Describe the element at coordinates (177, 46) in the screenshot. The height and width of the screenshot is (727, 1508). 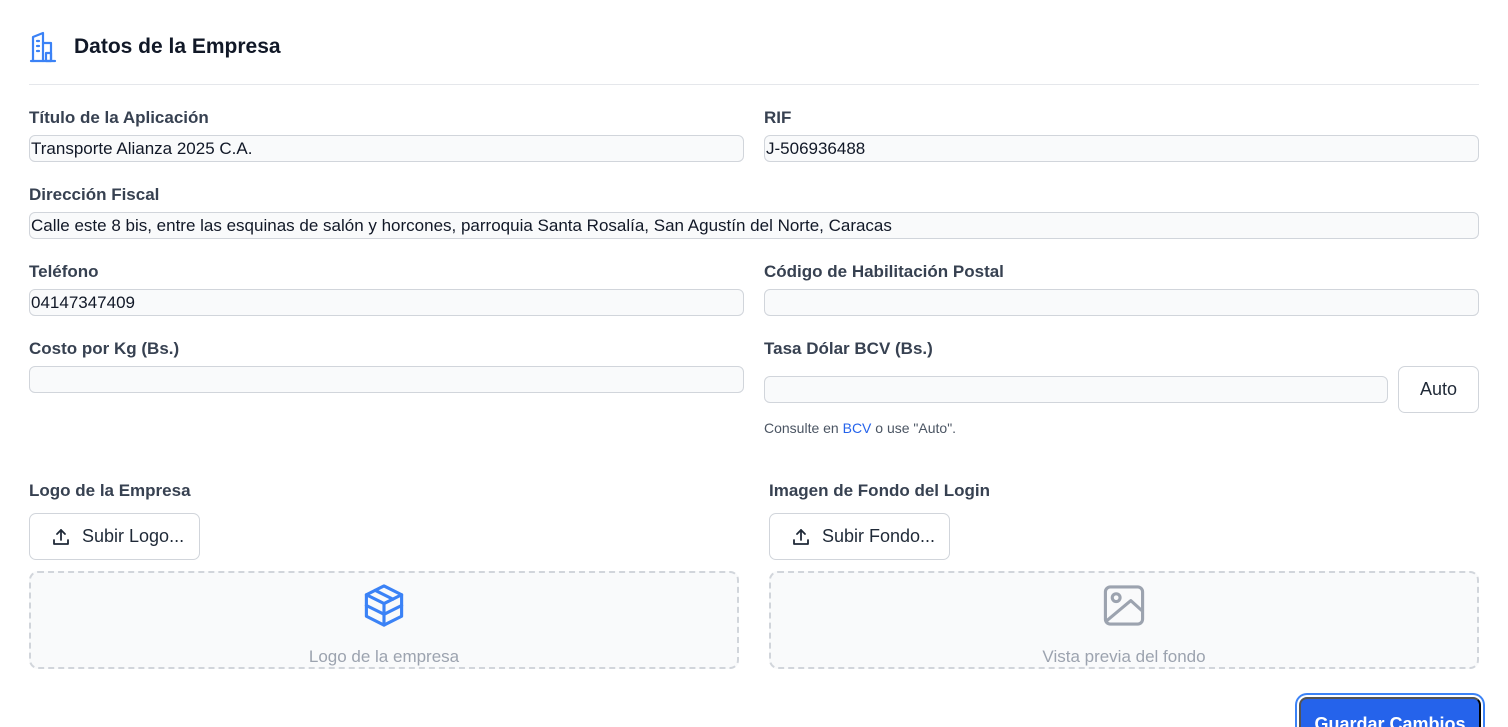
I see `section-title: Datos de la Empresa` at that location.